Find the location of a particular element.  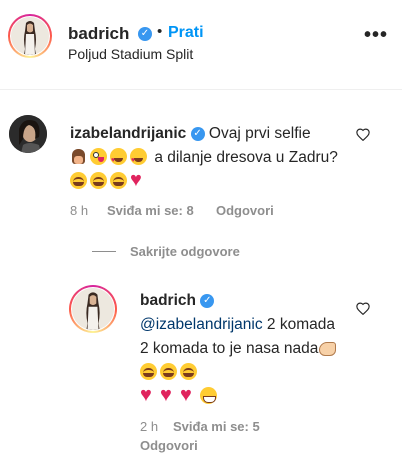

hide-replies-label: Sakrijte odgovore is located at coordinates (185, 251).